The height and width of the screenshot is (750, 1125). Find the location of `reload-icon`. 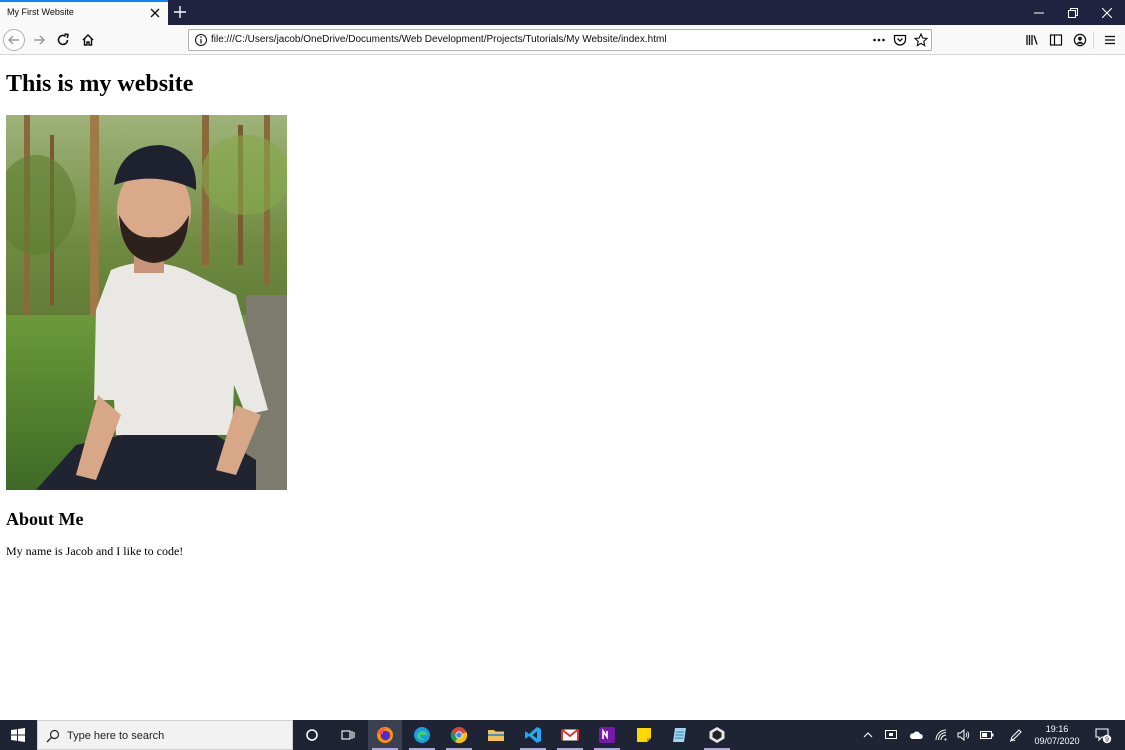

reload-icon is located at coordinates (63, 39).